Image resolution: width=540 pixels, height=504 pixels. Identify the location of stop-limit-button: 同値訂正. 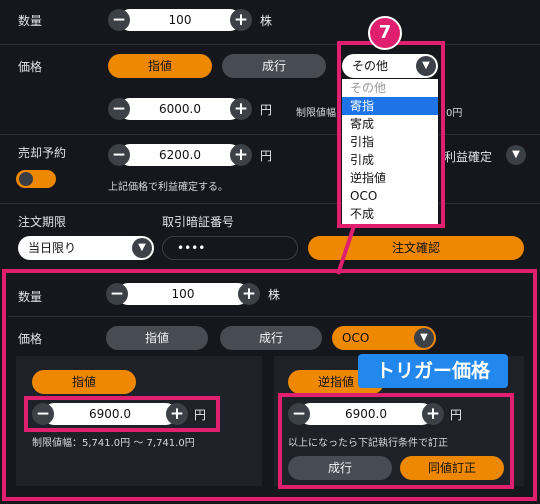
(452, 468).